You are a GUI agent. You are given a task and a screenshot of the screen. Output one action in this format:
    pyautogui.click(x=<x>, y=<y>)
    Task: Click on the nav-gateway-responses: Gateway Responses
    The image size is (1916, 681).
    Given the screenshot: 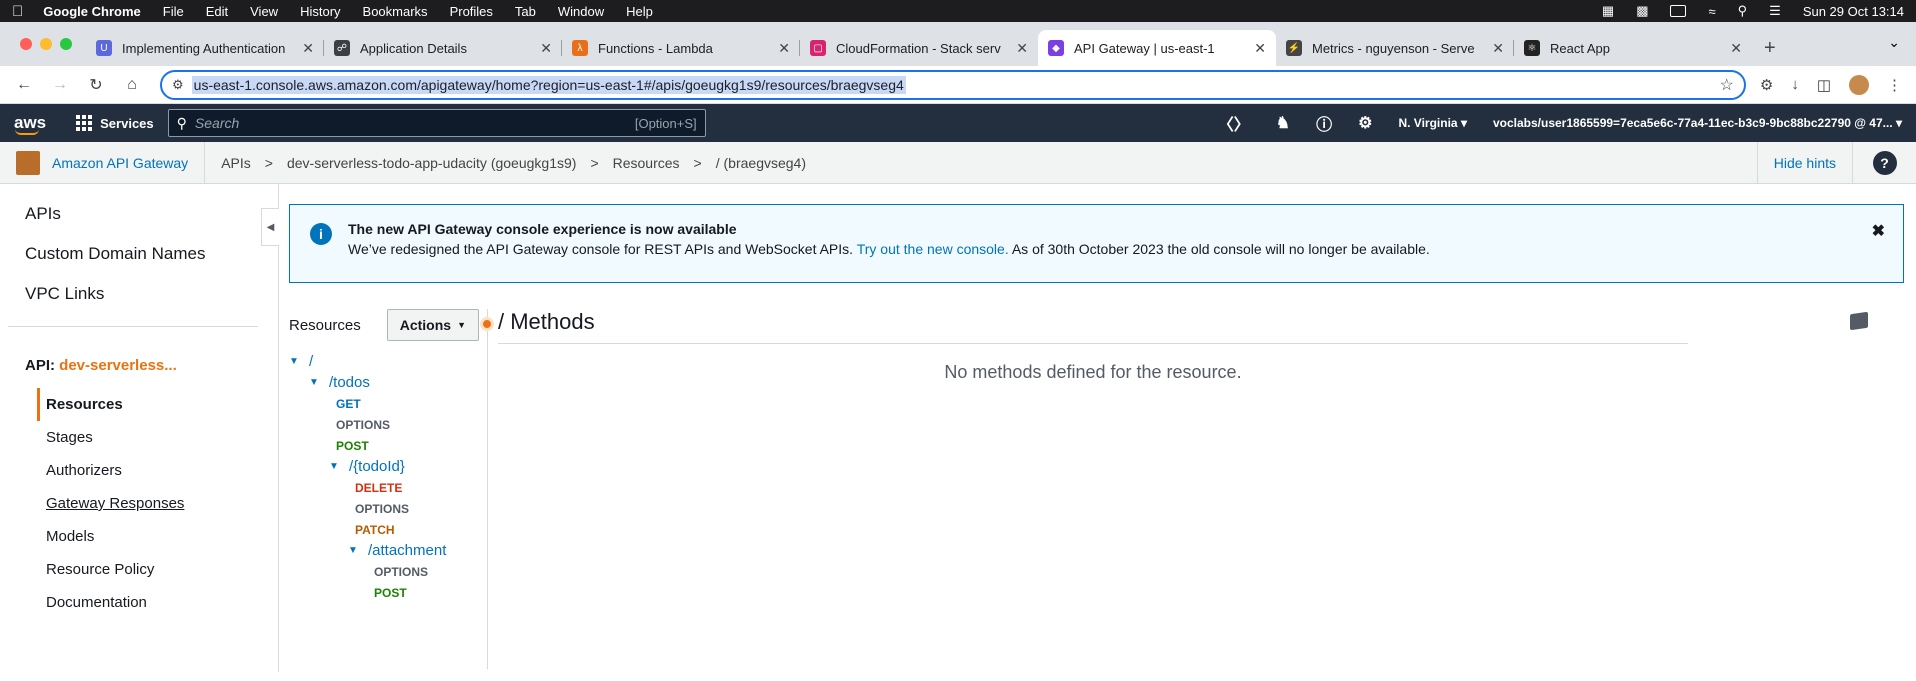 What is the action you would take?
    pyautogui.click(x=139, y=503)
    